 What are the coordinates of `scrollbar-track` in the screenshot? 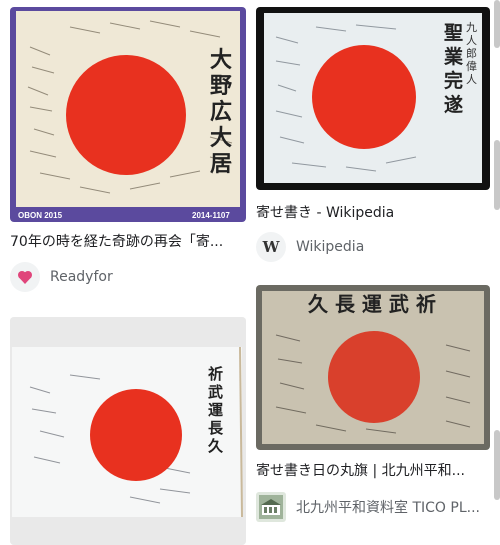 It's located at (497, 24).